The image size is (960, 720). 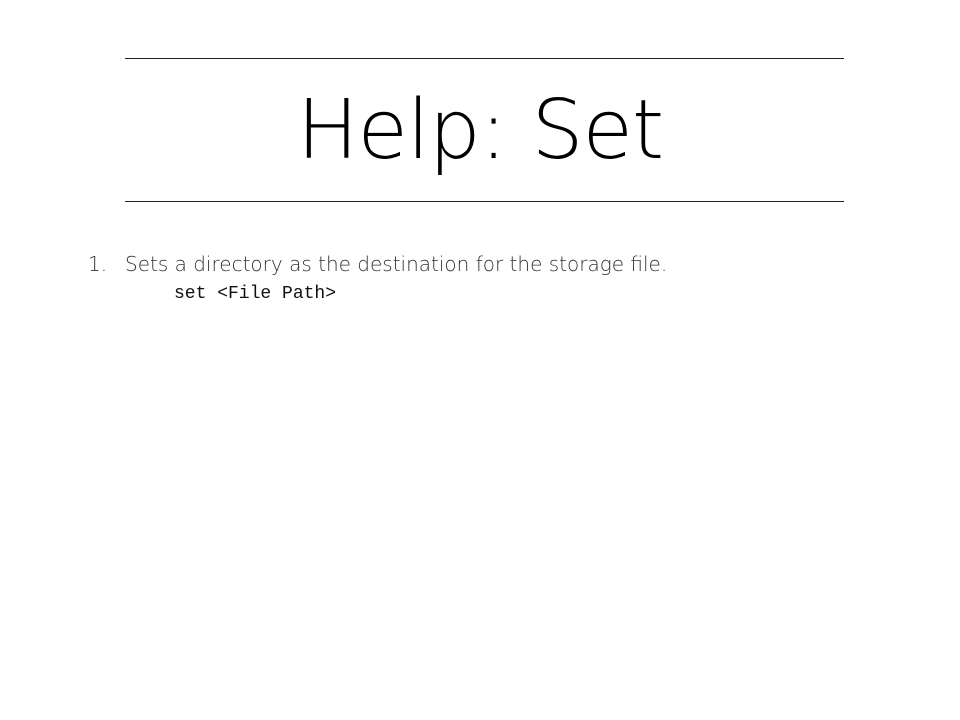 What do you see at coordinates (255, 294) in the screenshot?
I see `command-syntax: set <File Path>` at bounding box center [255, 294].